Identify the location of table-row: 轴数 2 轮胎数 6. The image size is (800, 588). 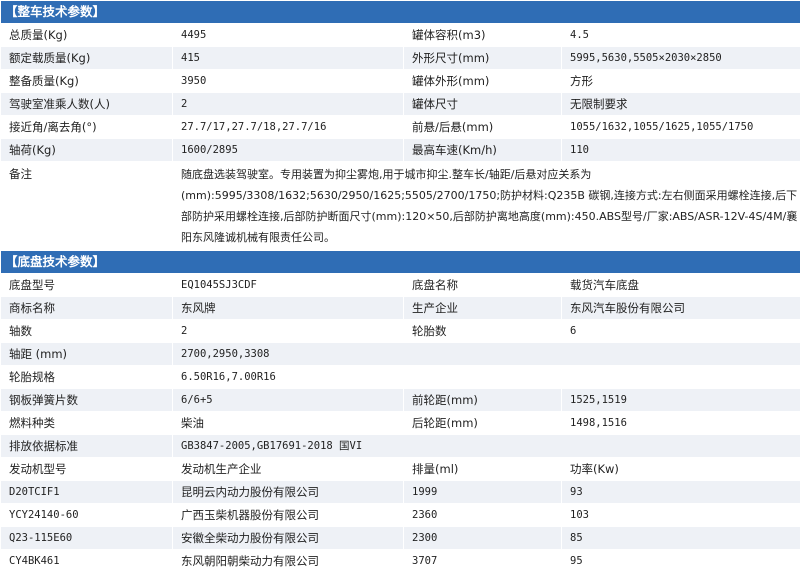
(400, 331).